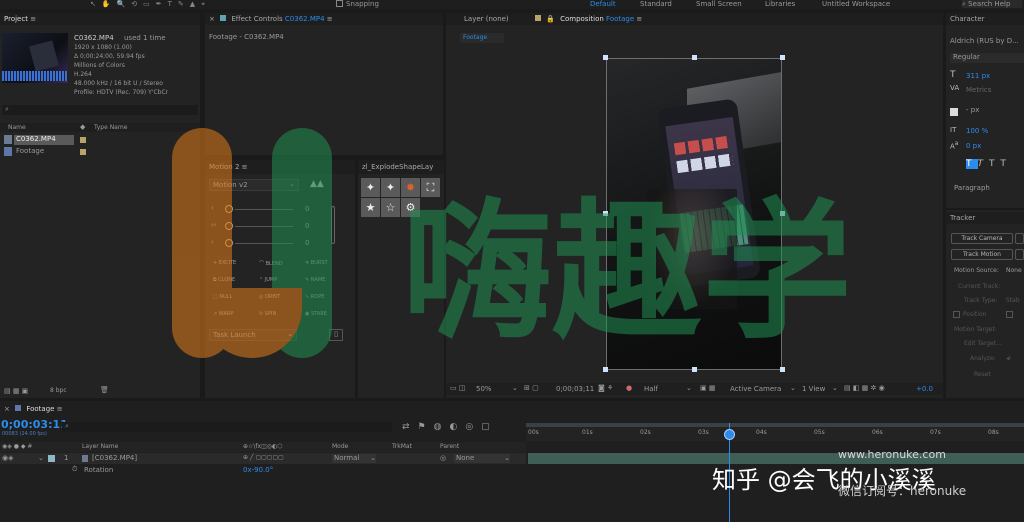  I want to click on exposure-value: +0.0, so click(924, 389).